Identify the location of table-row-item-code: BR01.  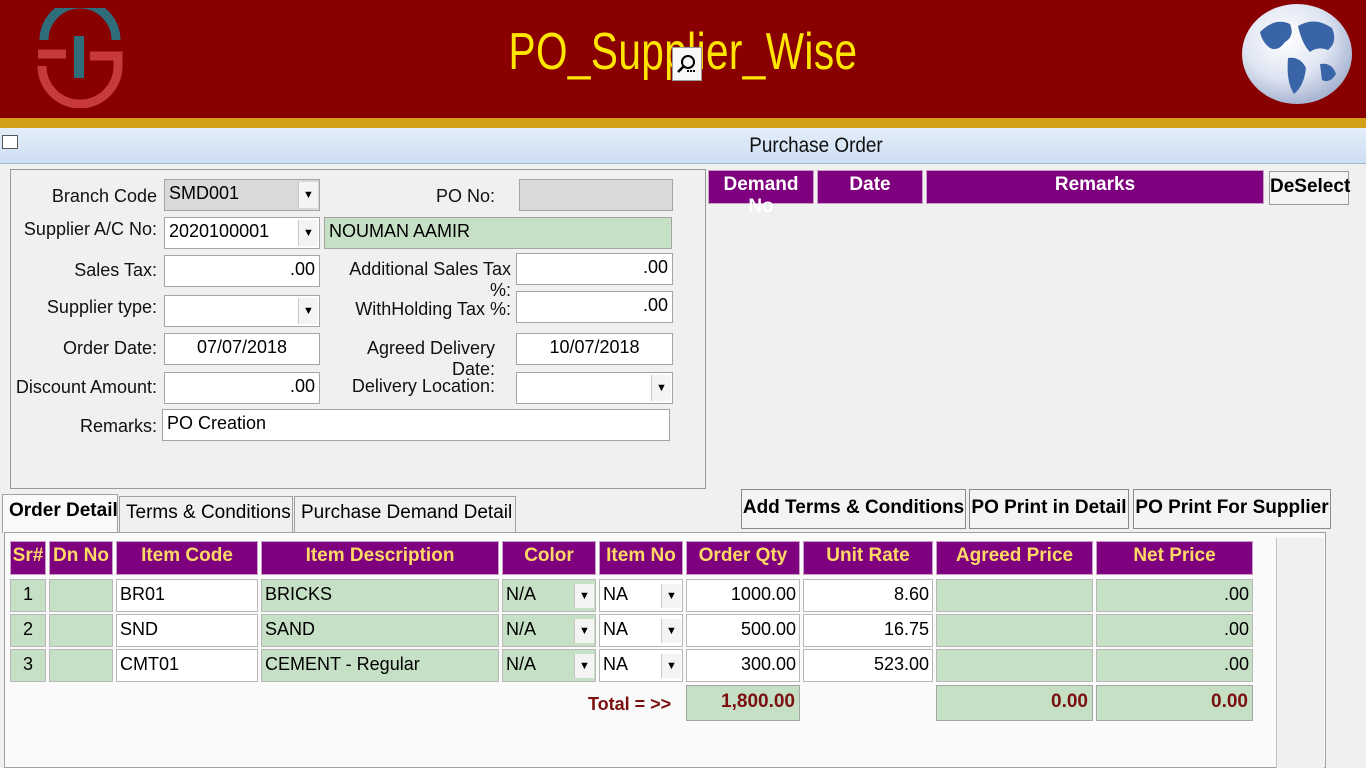
(187, 595).